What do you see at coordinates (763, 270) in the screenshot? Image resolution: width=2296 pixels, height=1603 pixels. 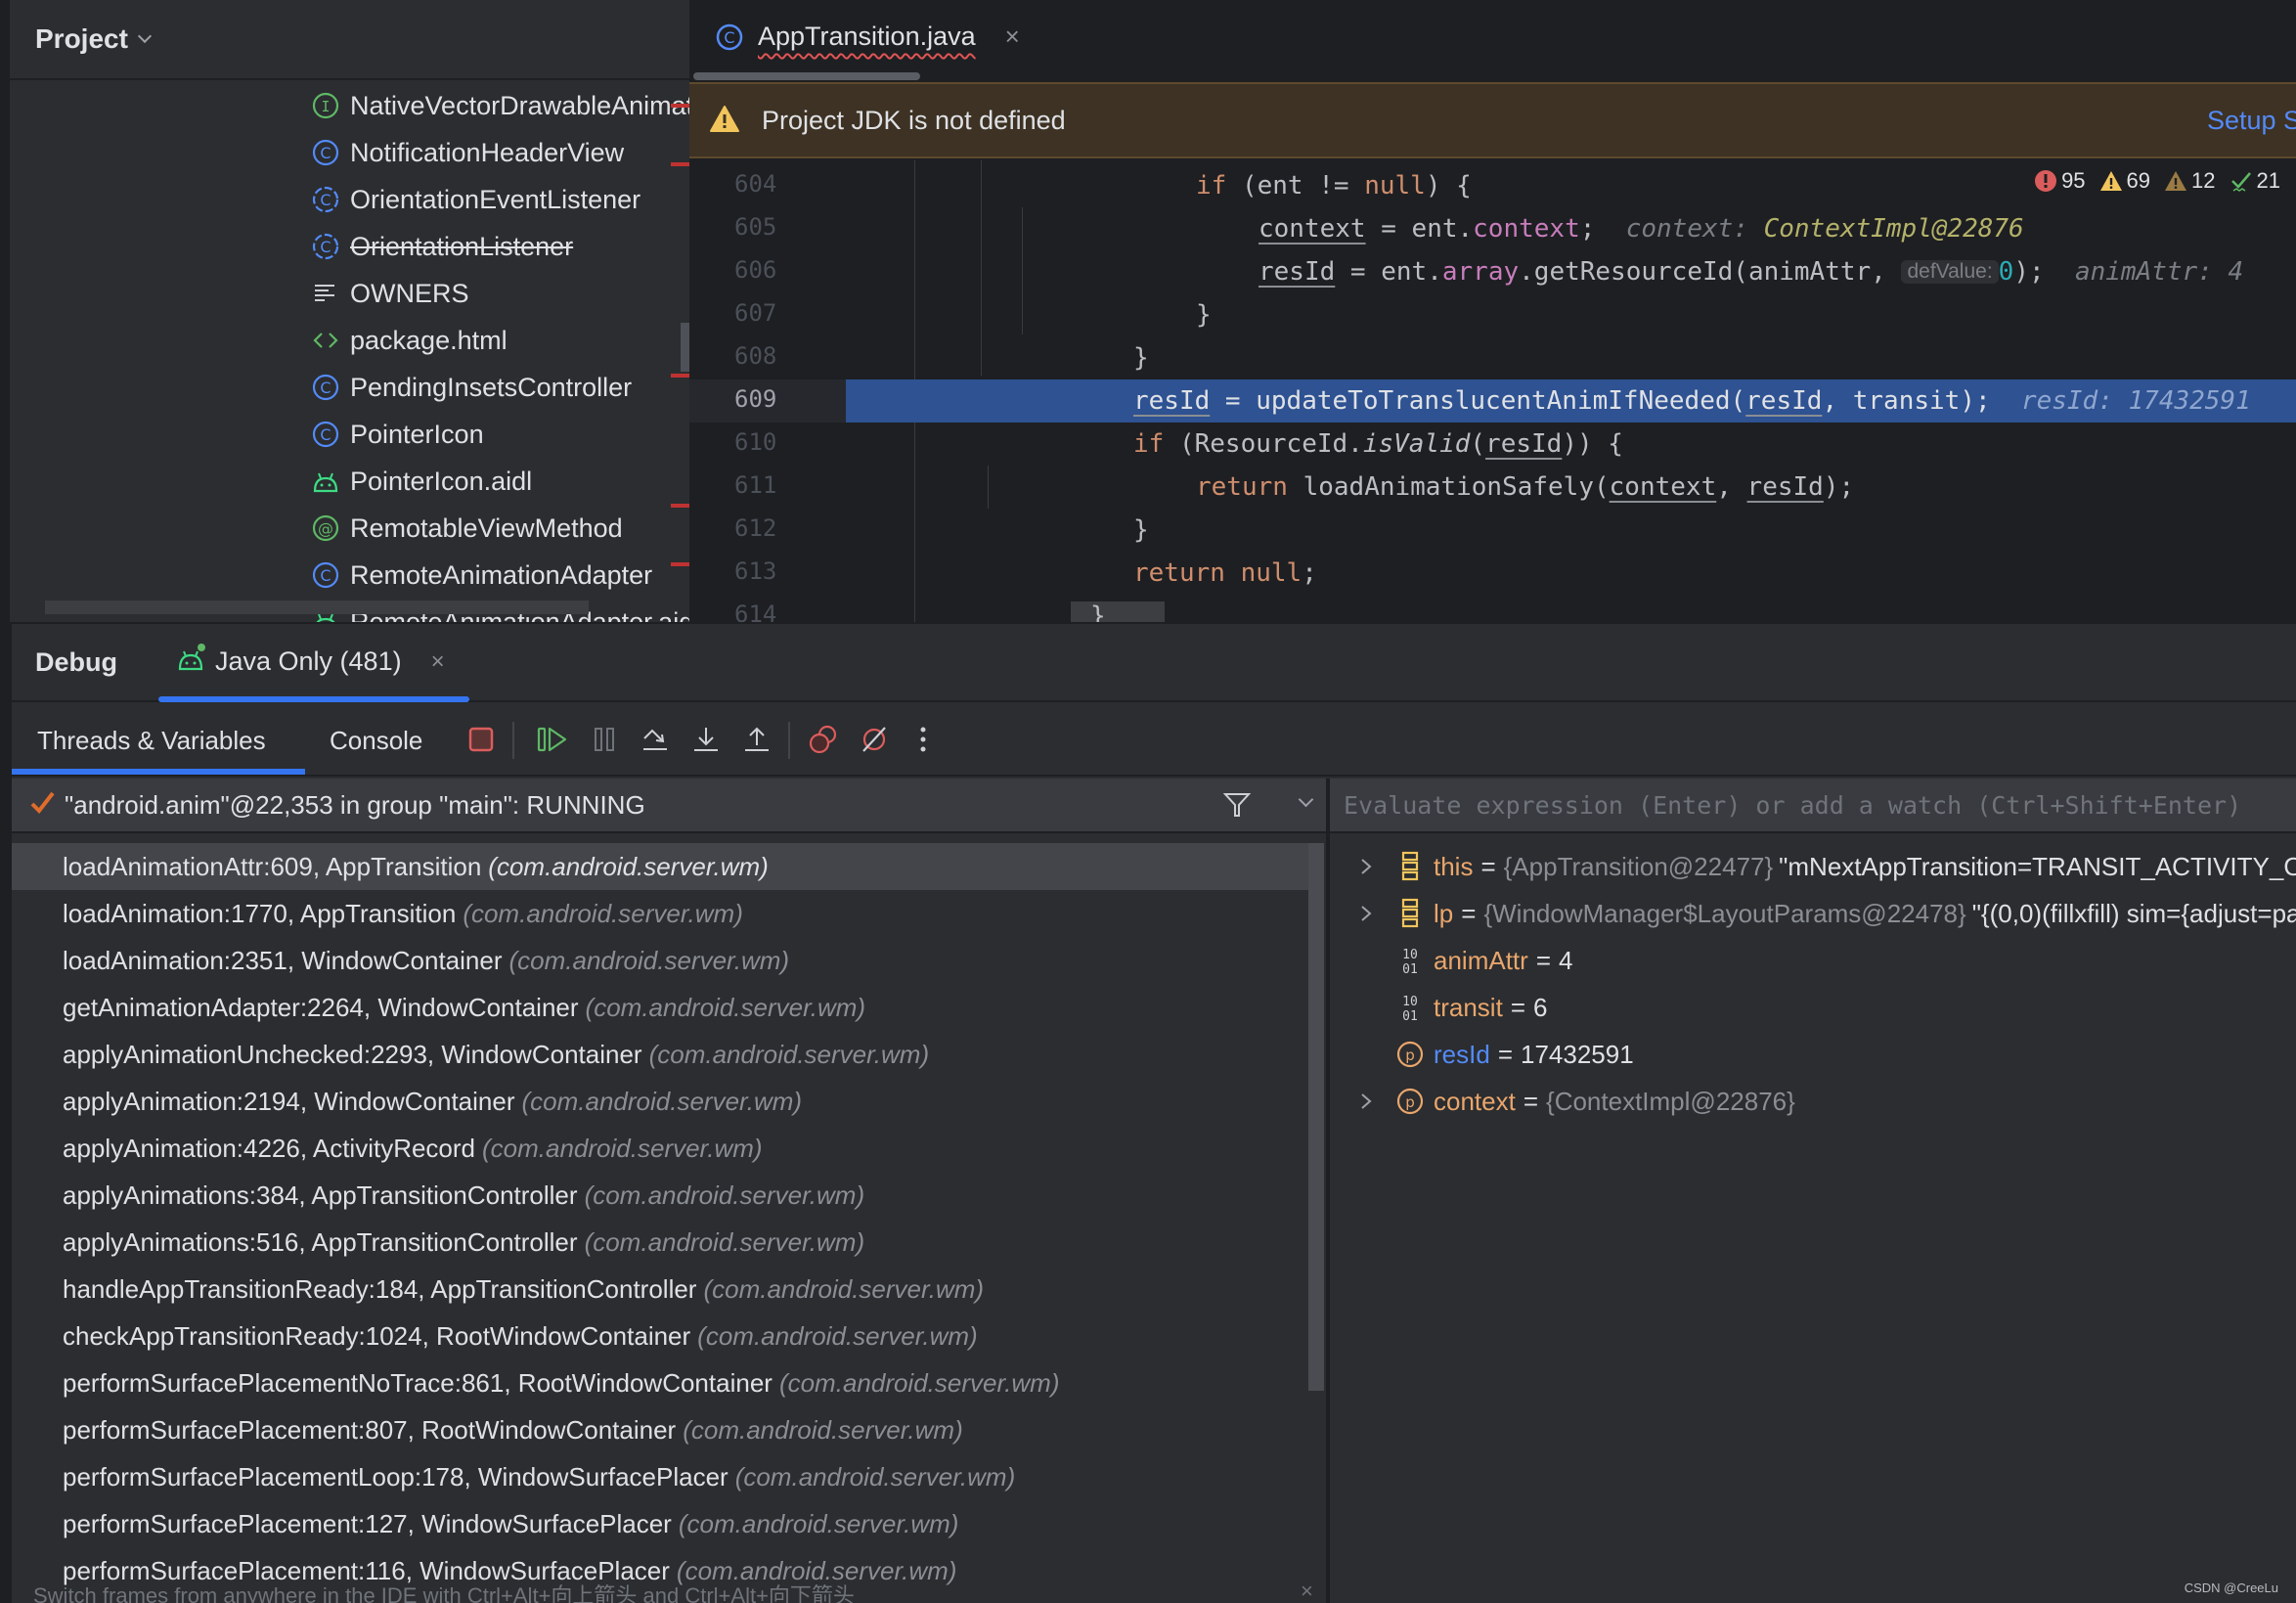 I see `line-number: 606` at bounding box center [763, 270].